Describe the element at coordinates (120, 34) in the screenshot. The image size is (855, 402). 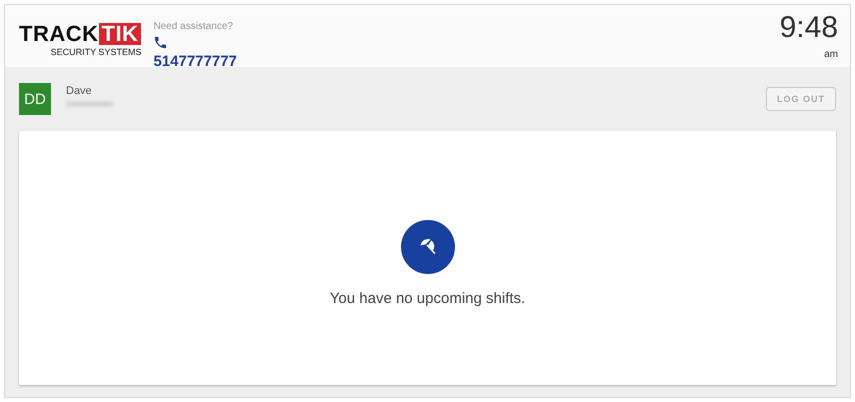
I see `logo-text: TIK` at that location.